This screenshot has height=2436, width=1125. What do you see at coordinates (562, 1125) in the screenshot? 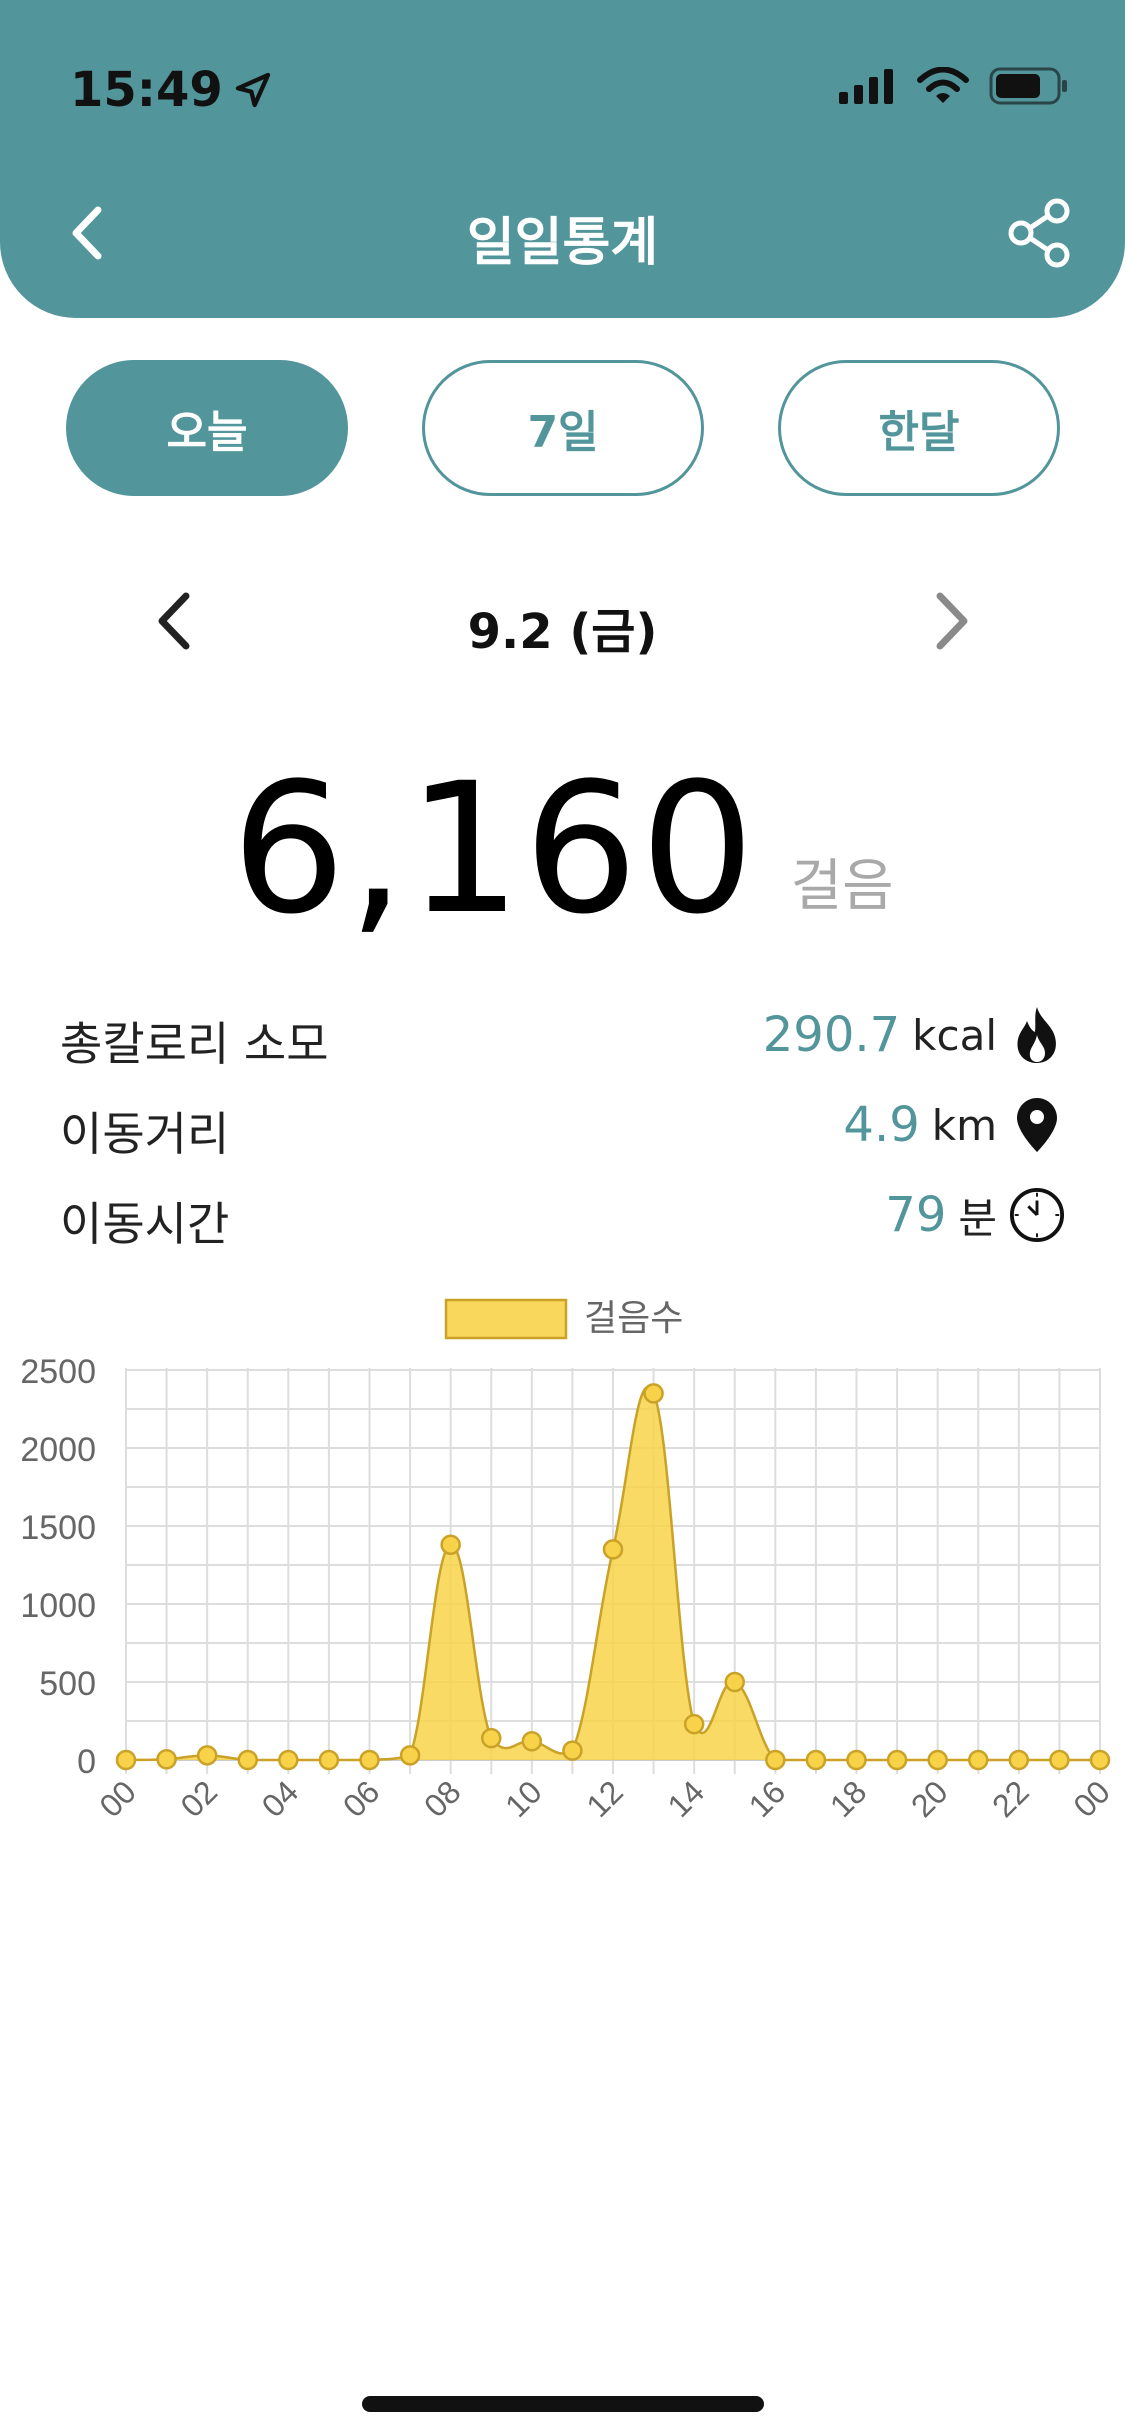
I see `stat-row-distance: 이동거리 4.9 km` at bounding box center [562, 1125].